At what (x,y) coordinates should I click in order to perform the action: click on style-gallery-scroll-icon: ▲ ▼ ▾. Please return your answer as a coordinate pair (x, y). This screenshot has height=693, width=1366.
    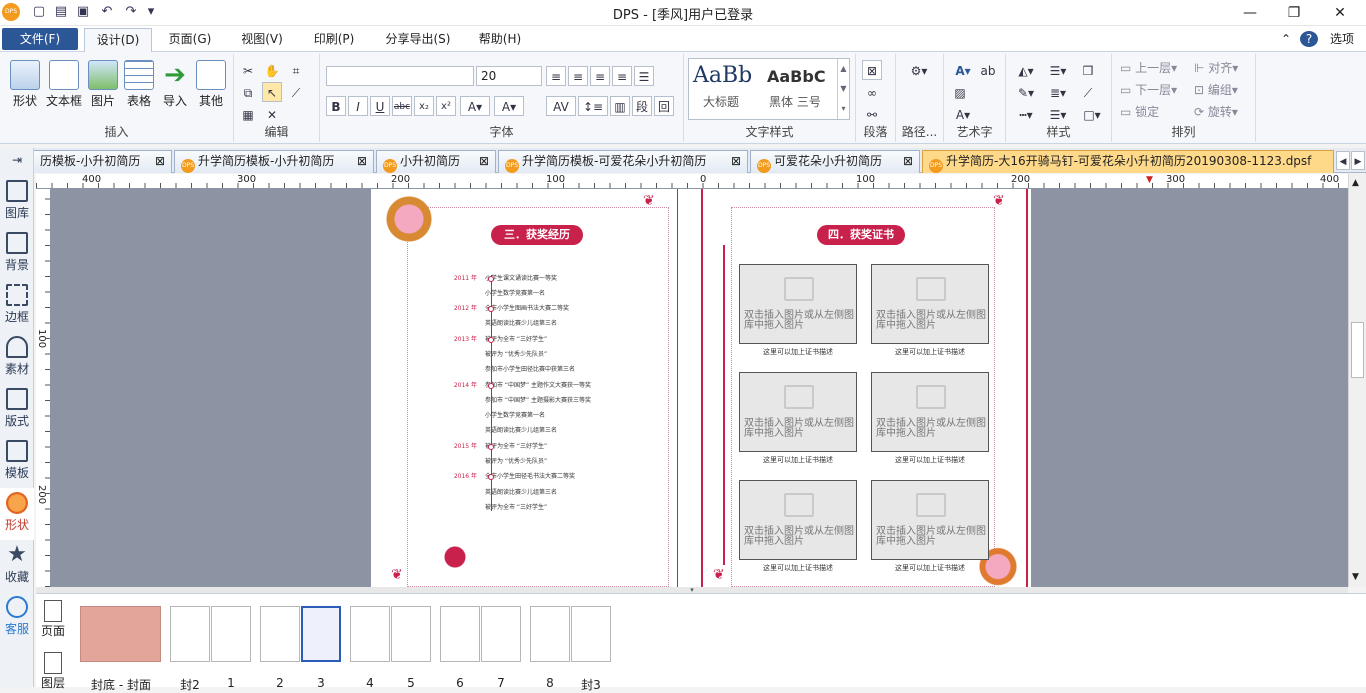
    Looking at the image, I should click on (843, 89).